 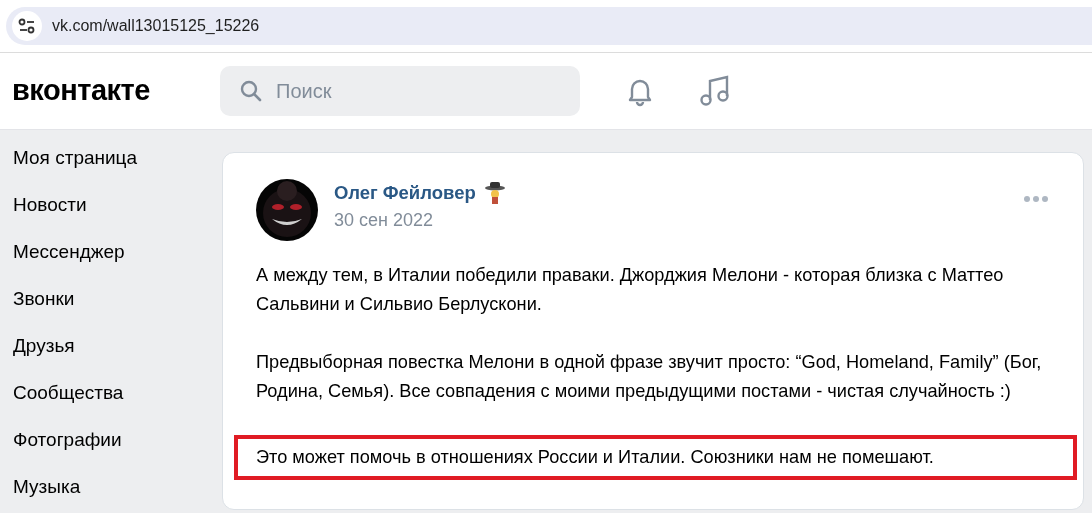 I want to click on sidebar-item: Друзья, so click(x=117, y=355).